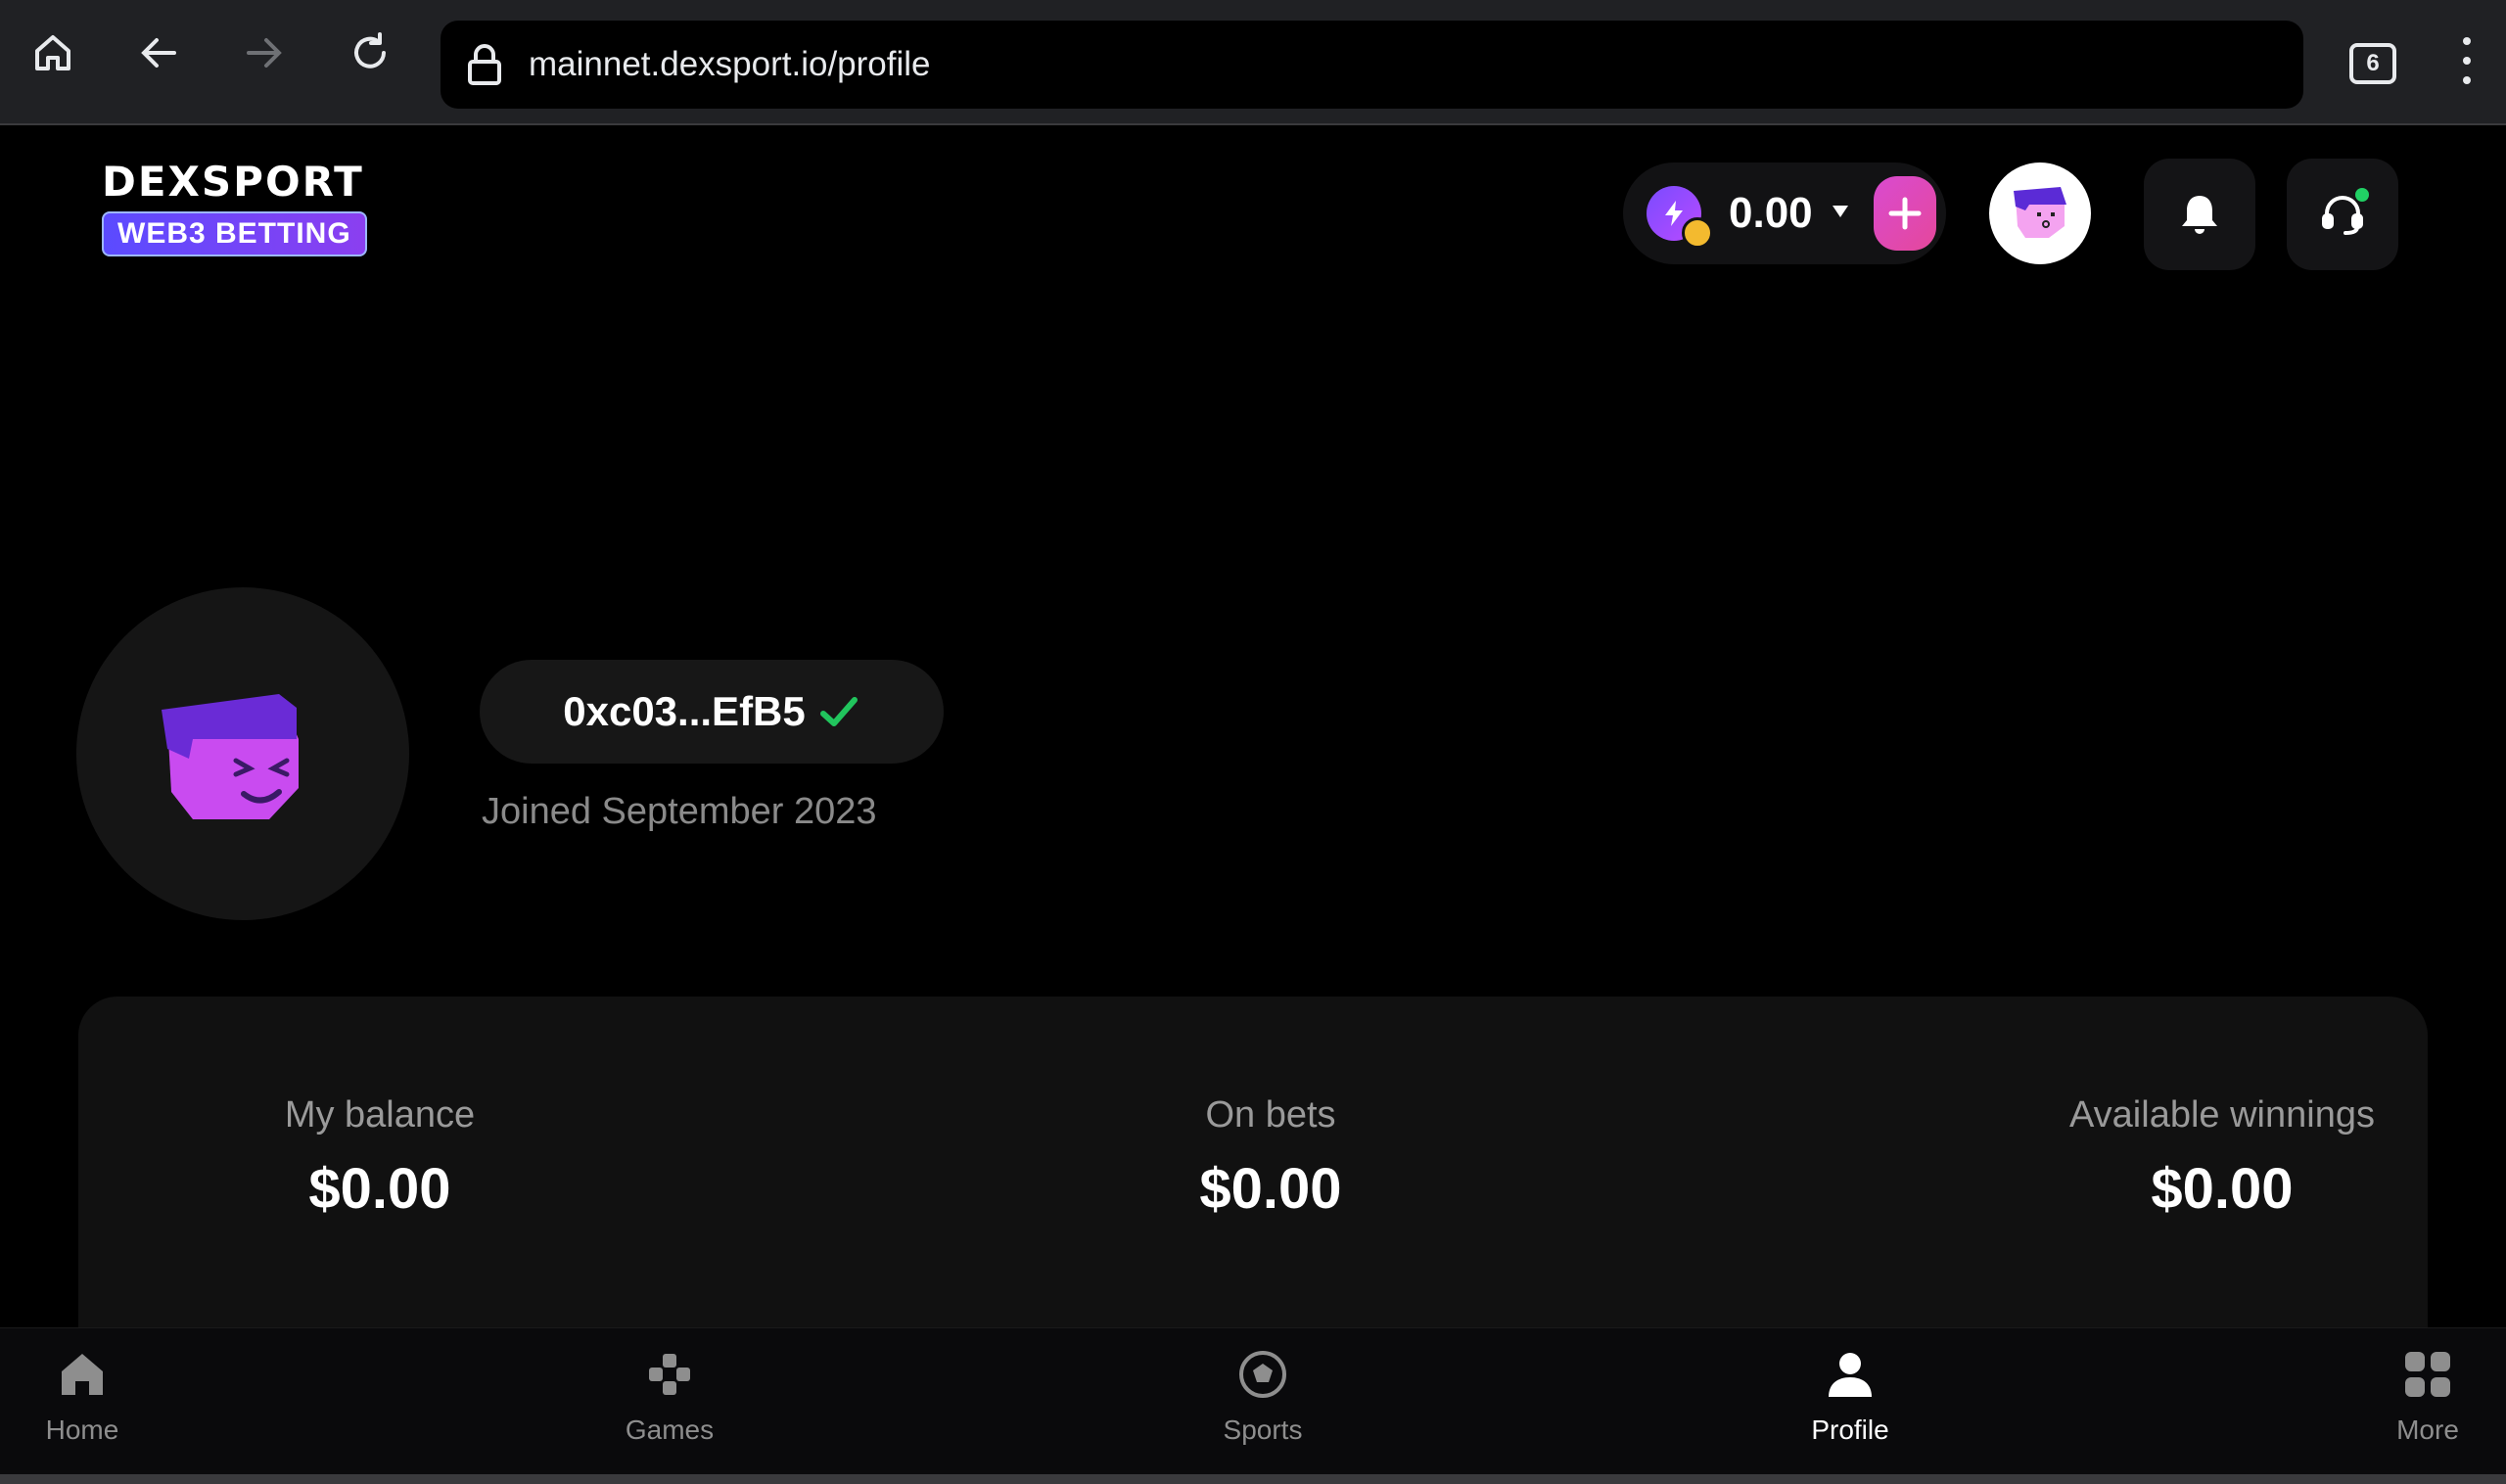  What do you see at coordinates (2427, 1429) in the screenshot?
I see `nav-label-more: More` at bounding box center [2427, 1429].